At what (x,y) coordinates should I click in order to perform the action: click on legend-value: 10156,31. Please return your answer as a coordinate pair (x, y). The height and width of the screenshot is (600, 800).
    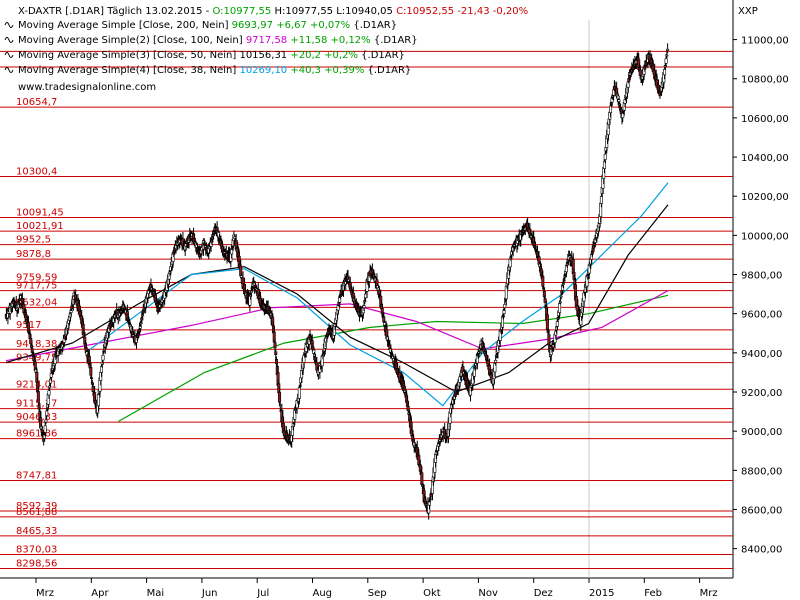
    Looking at the image, I should click on (264, 55).